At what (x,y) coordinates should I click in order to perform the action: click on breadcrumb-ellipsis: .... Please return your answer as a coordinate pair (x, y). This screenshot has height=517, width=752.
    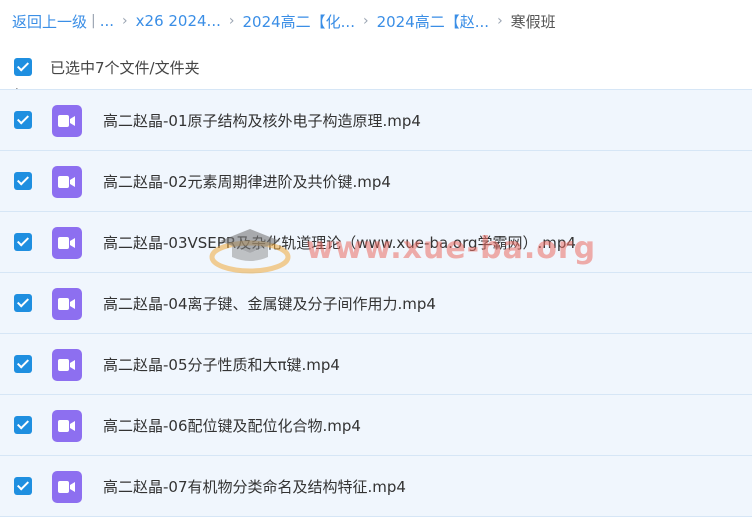
    Looking at the image, I should click on (107, 21).